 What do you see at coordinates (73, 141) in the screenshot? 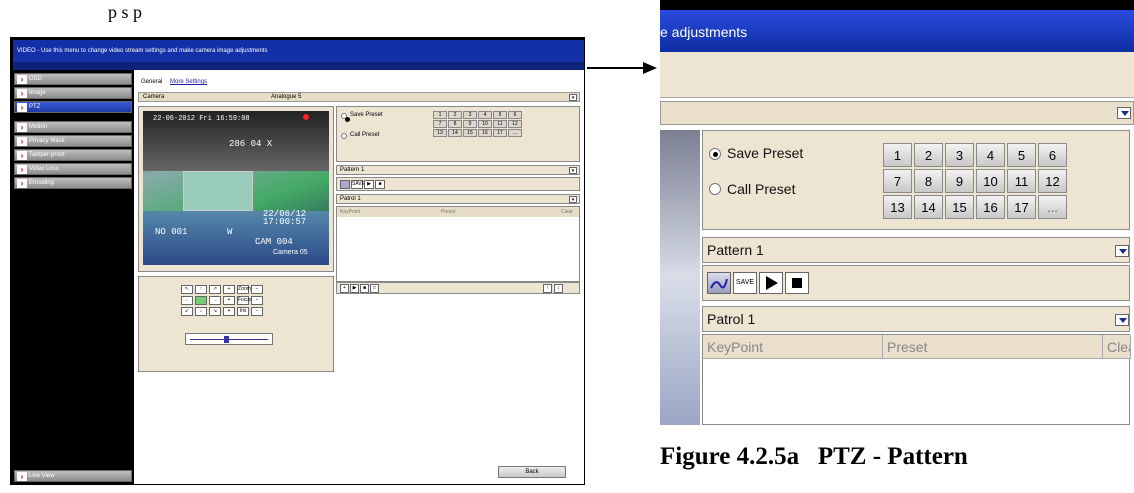
I see `sidebar-item-privacy-mask: › Privacy Mask` at bounding box center [73, 141].